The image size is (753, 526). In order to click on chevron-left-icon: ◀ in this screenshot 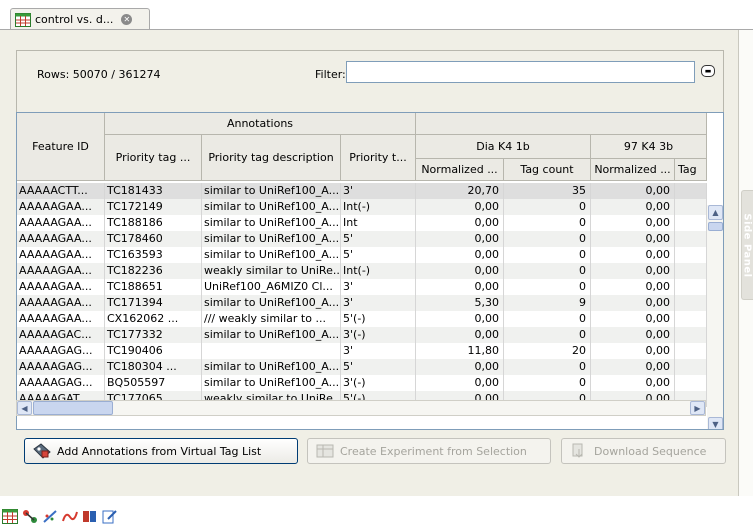, I will do `click(24, 408)`.